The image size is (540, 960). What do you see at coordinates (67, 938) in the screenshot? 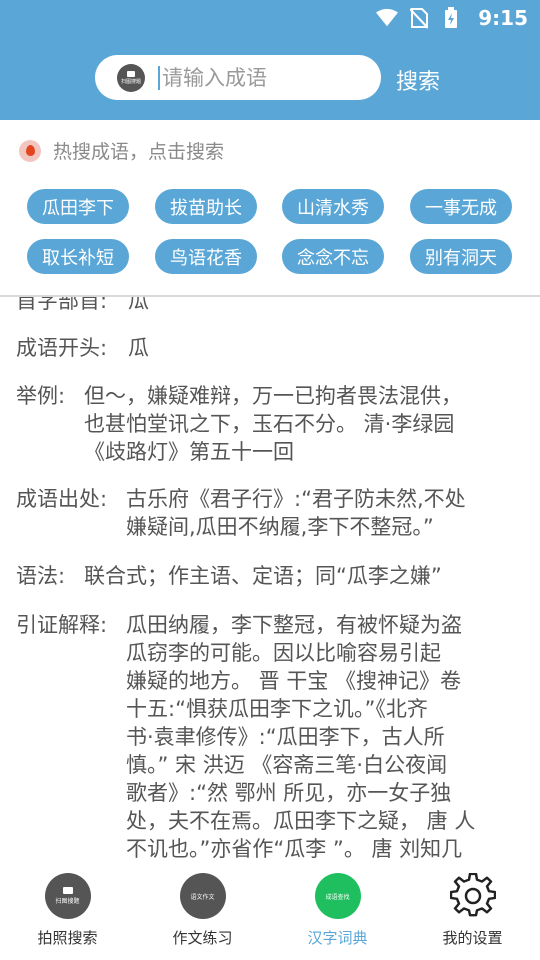
I see `nav-label: 拍照搜索` at bounding box center [67, 938].